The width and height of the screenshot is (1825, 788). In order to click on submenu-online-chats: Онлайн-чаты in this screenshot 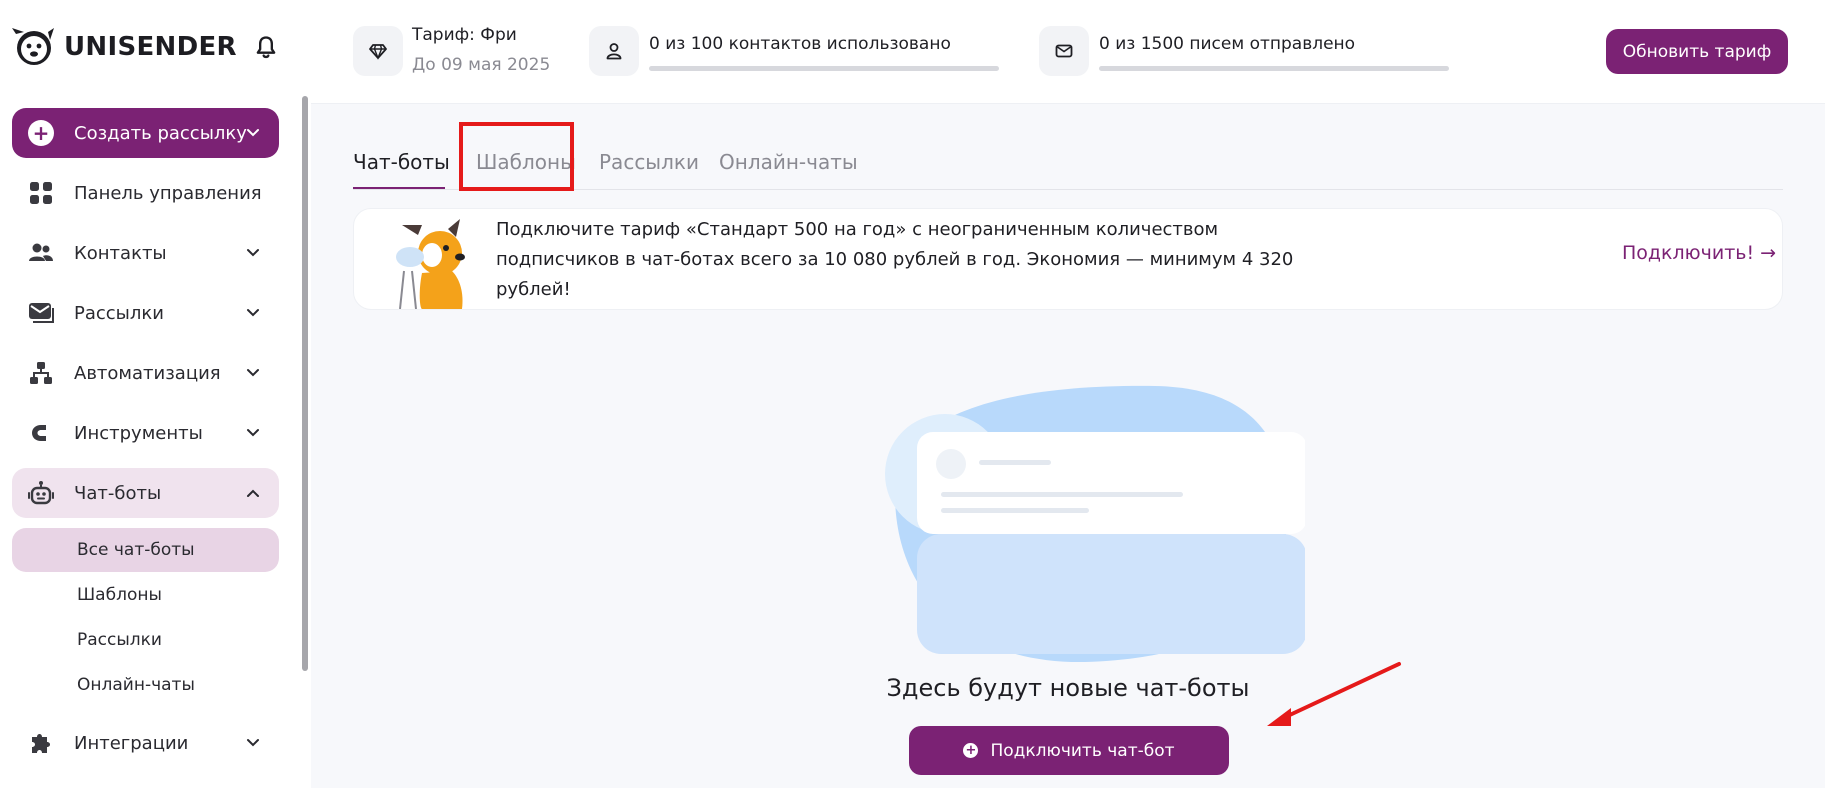, I will do `click(145, 685)`.